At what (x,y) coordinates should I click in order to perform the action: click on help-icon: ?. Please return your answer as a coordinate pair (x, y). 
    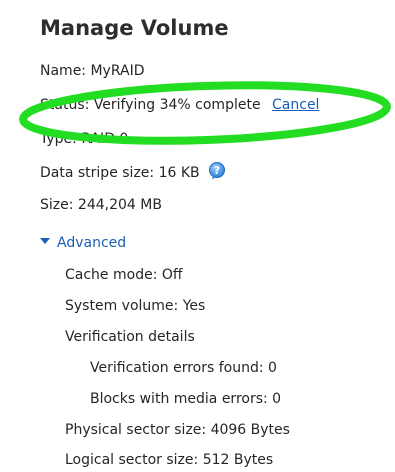
    Looking at the image, I should click on (217, 171).